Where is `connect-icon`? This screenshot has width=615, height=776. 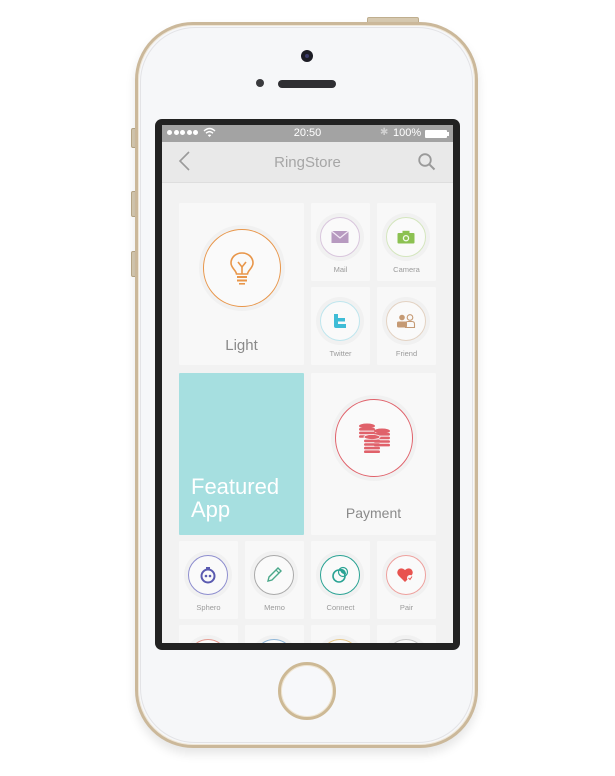 connect-icon is located at coordinates (340, 574).